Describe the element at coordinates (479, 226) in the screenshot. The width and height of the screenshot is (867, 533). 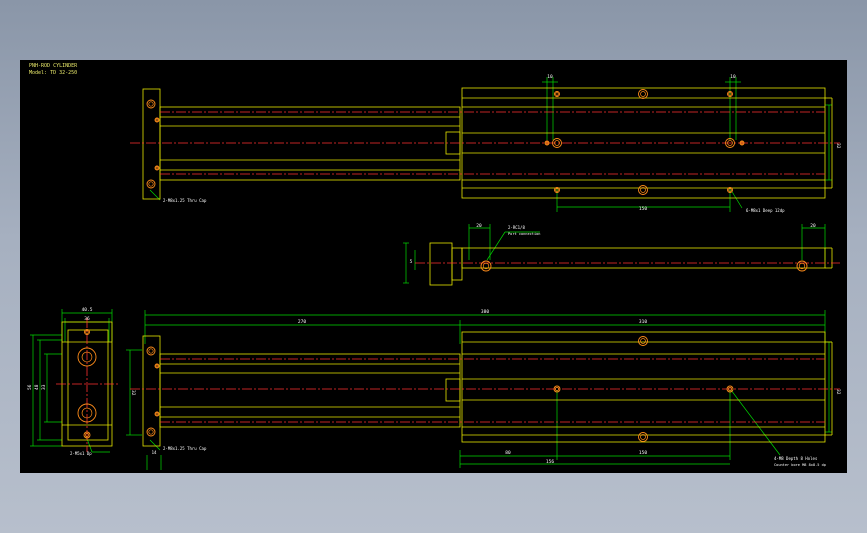
I see `dim-side-left-depth: 20` at that location.